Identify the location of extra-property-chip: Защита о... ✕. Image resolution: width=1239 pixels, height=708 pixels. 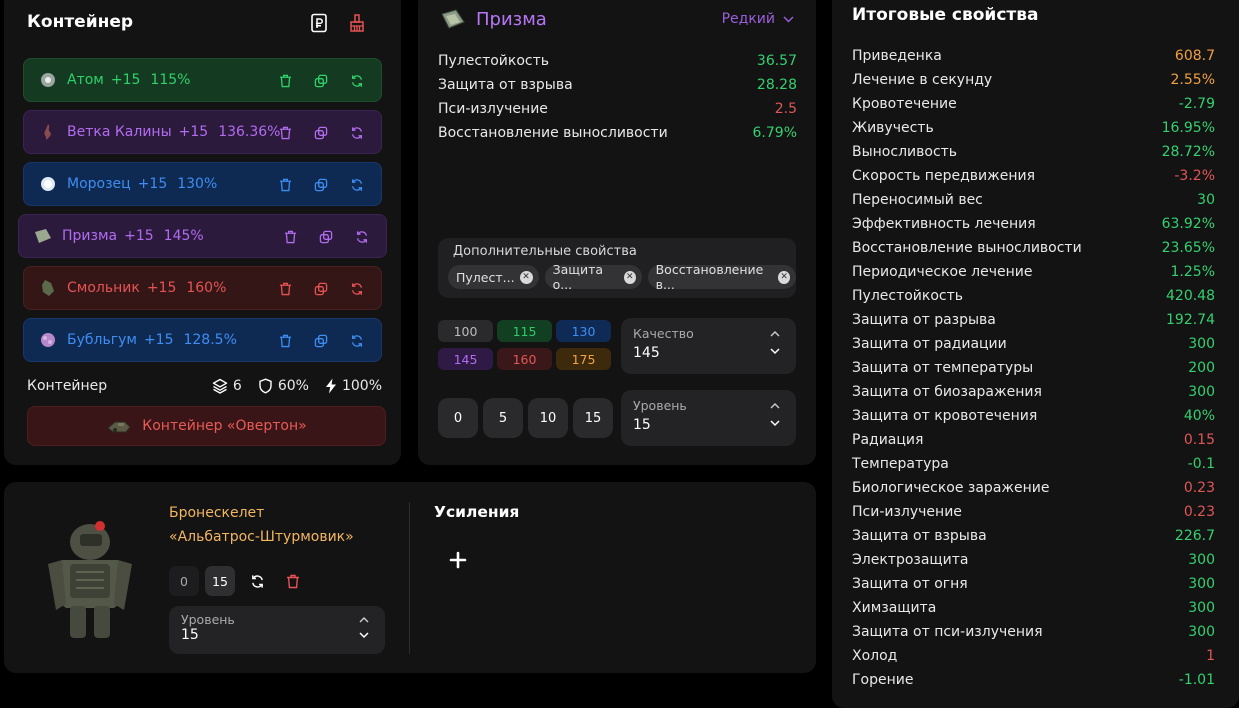
(593, 277).